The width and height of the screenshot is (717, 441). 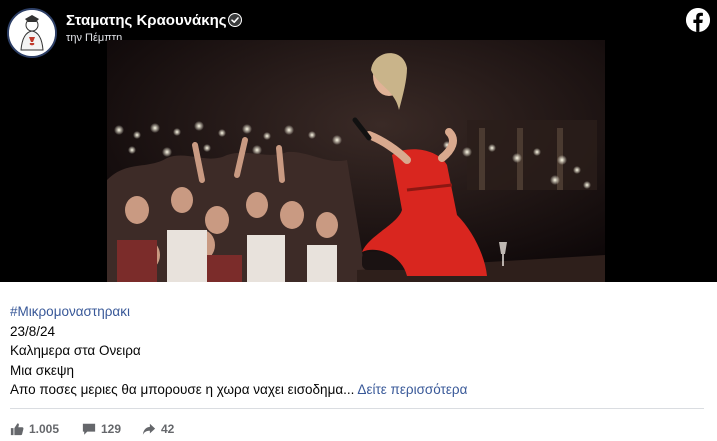 What do you see at coordinates (91, 429) in the screenshot?
I see `comment-icon` at bounding box center [91, 429].